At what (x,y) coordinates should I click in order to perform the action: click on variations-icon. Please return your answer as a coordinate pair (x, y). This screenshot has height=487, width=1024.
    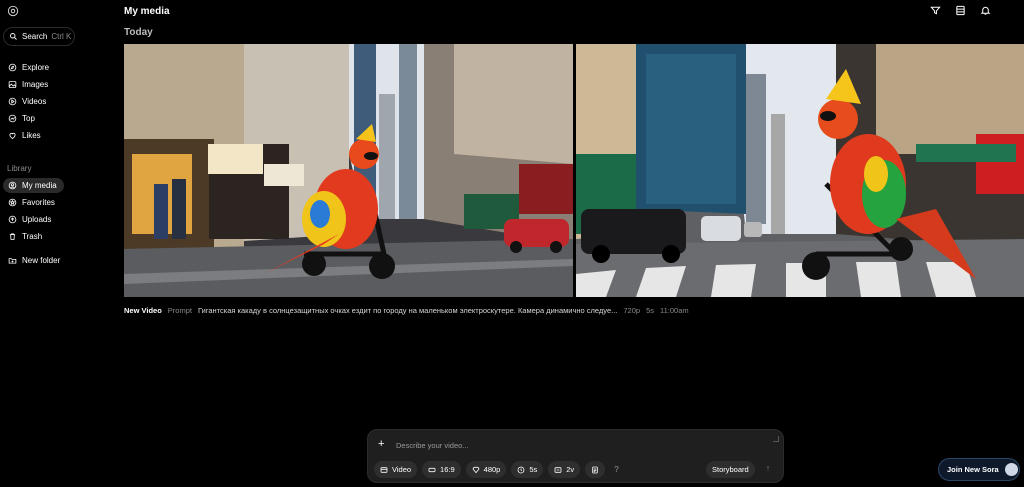
    Looking at the image, I should click on (558, 469).